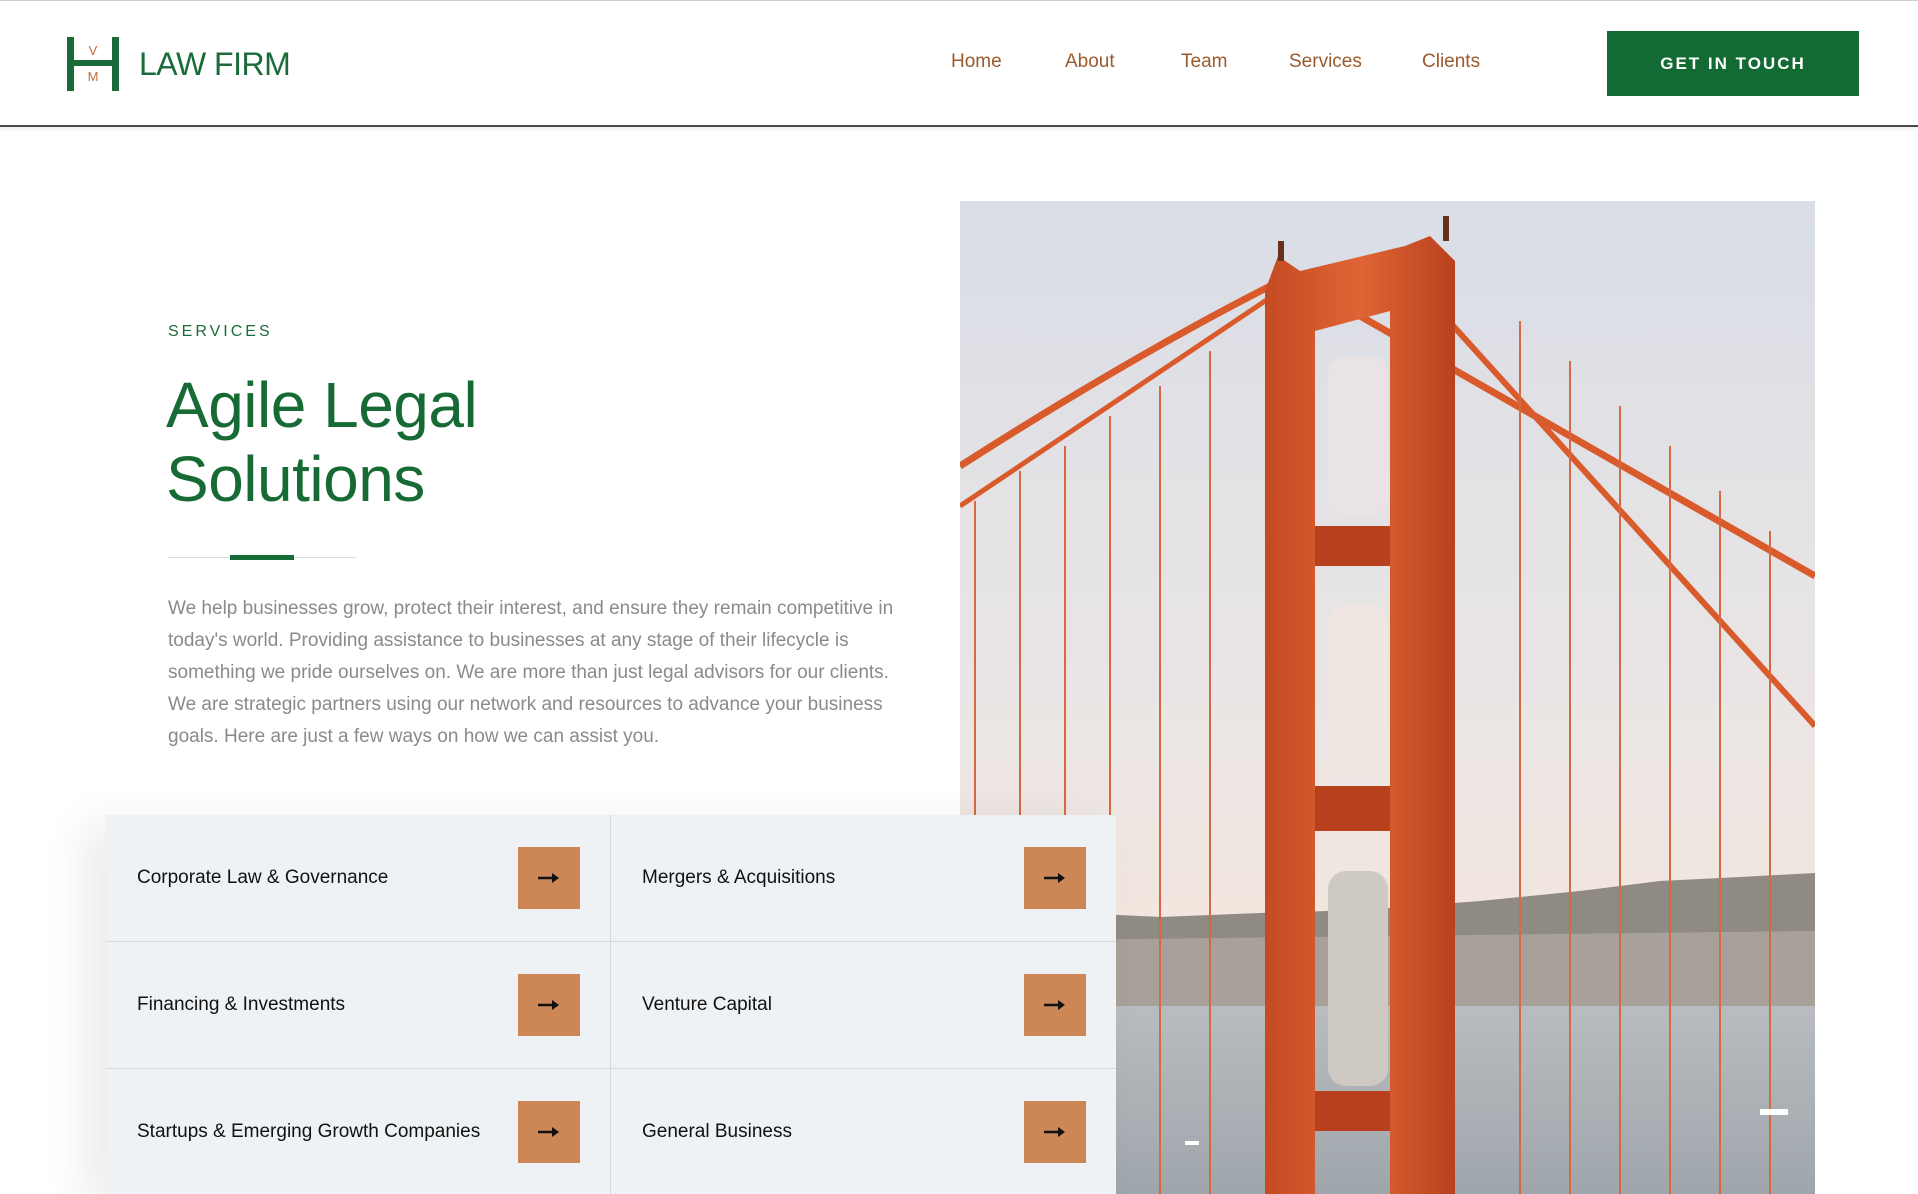  What do you see at coordinates (739, 877) in the screenshot?
I see `service-label: Mergers & Acquisitions` at bounding box center [739, 877].